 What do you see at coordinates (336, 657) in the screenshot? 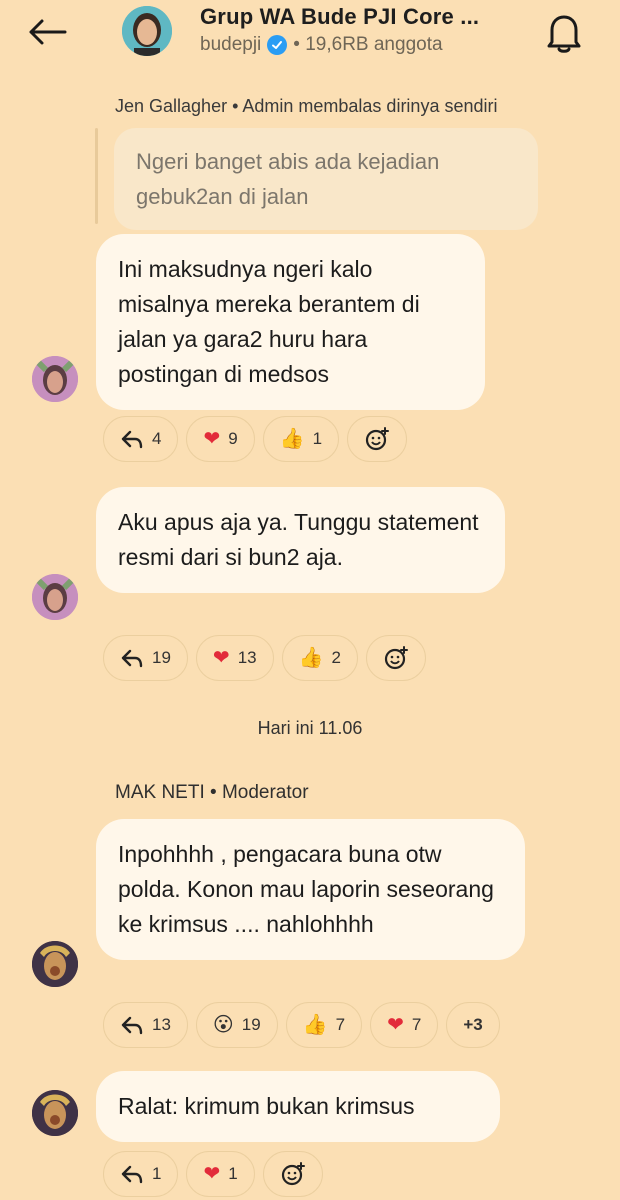
I see `thumbs-count: 2` at bounding box center [336, 657].